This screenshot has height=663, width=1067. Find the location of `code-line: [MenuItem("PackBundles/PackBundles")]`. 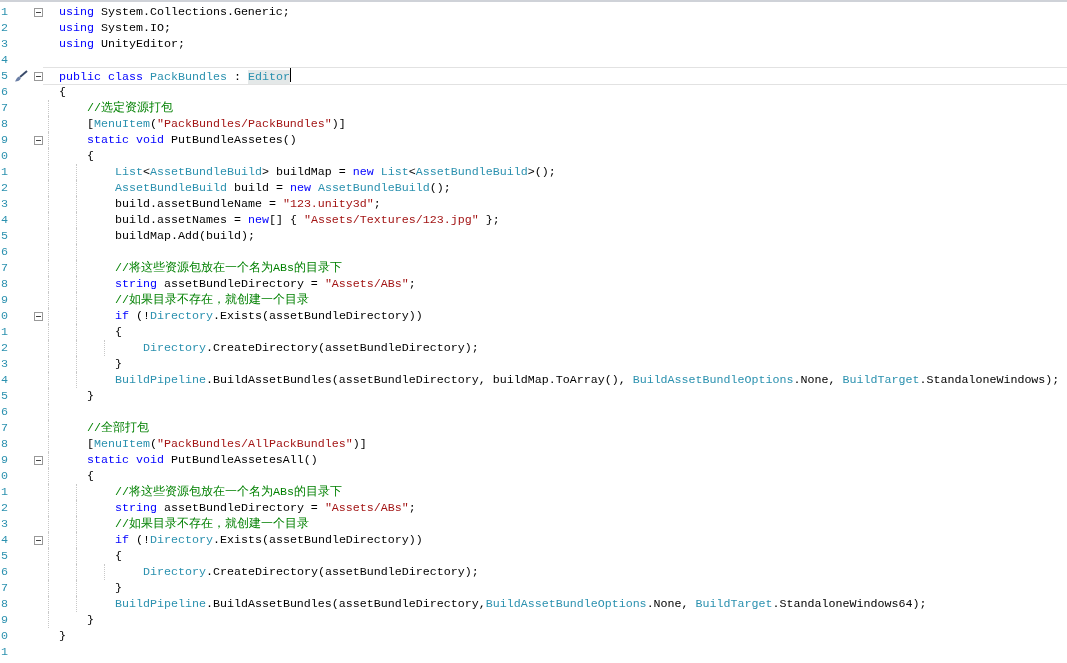

code-line: [MenuItem("PackBundles/PackBundles")] is located at coordinates (216, 124).